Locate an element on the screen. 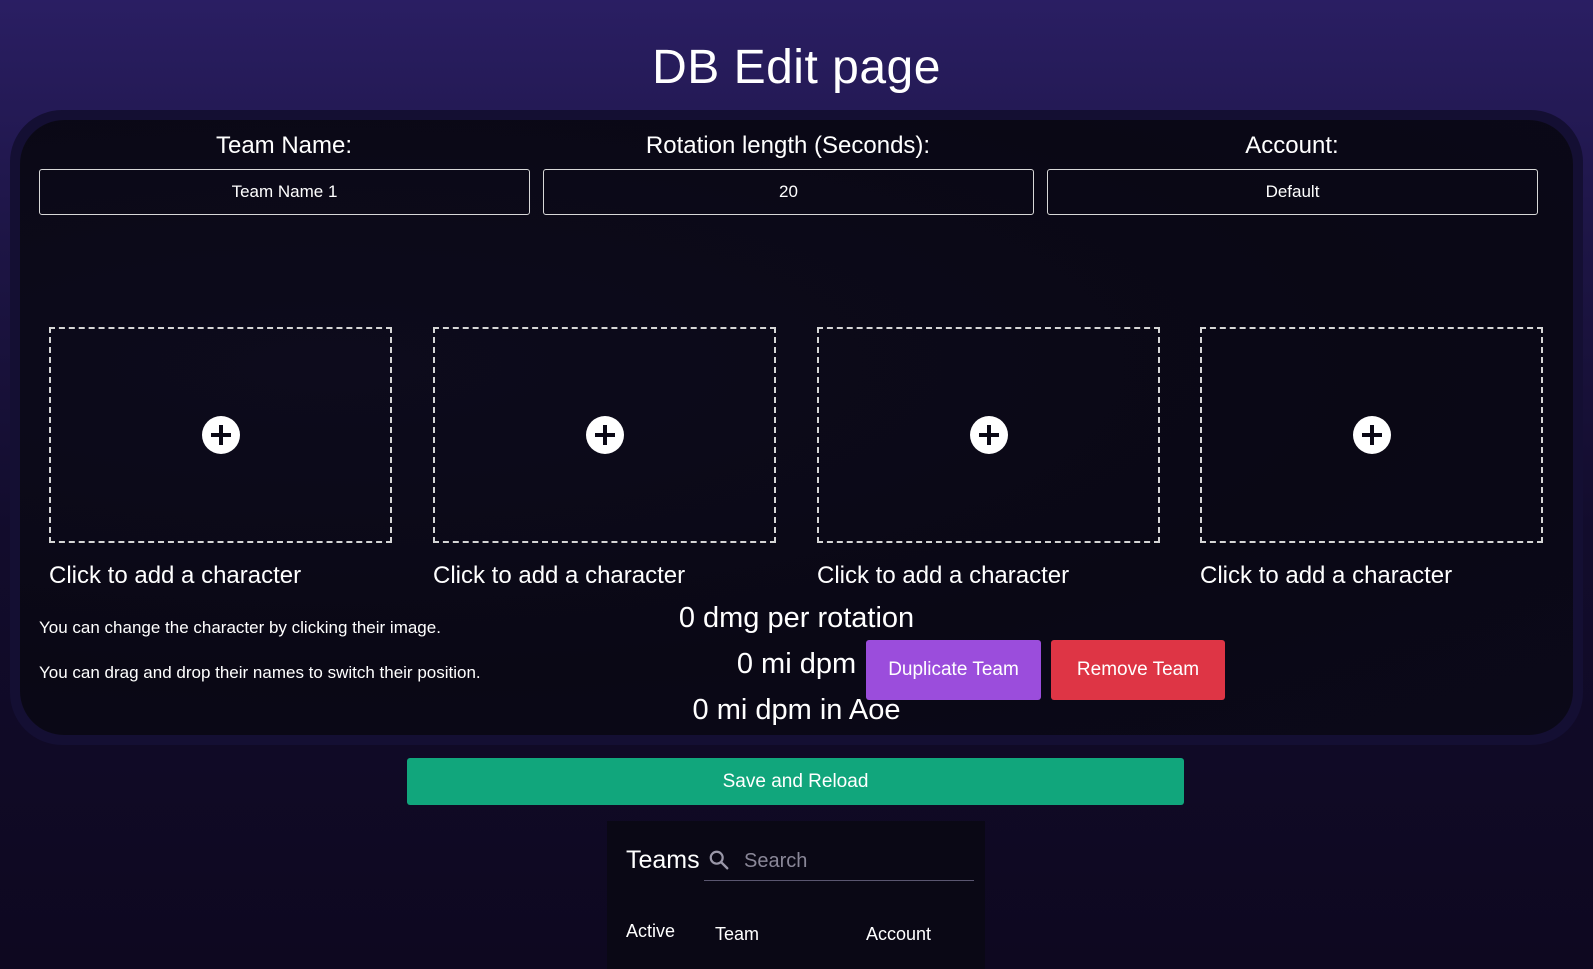 The image size is (1593, 969). character-slot-4-label: Click to add a character is located at coordinates (1326, 576).